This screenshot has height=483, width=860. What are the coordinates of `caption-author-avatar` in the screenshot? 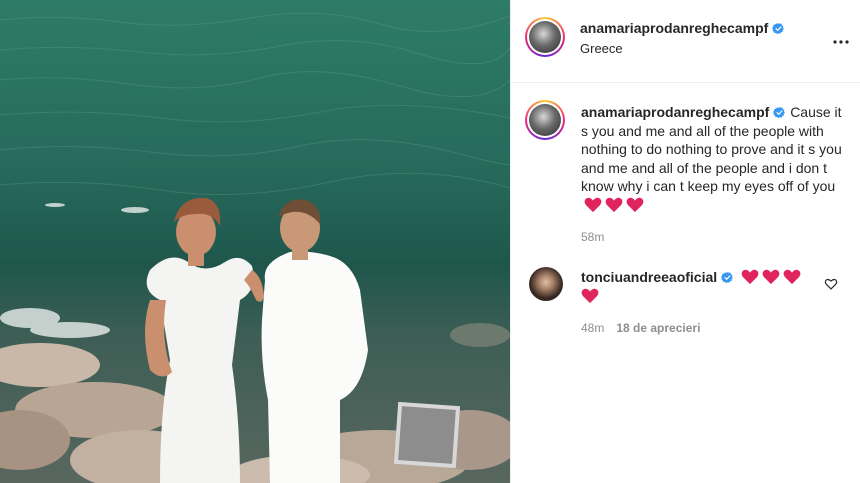 It's located at (545, 120).